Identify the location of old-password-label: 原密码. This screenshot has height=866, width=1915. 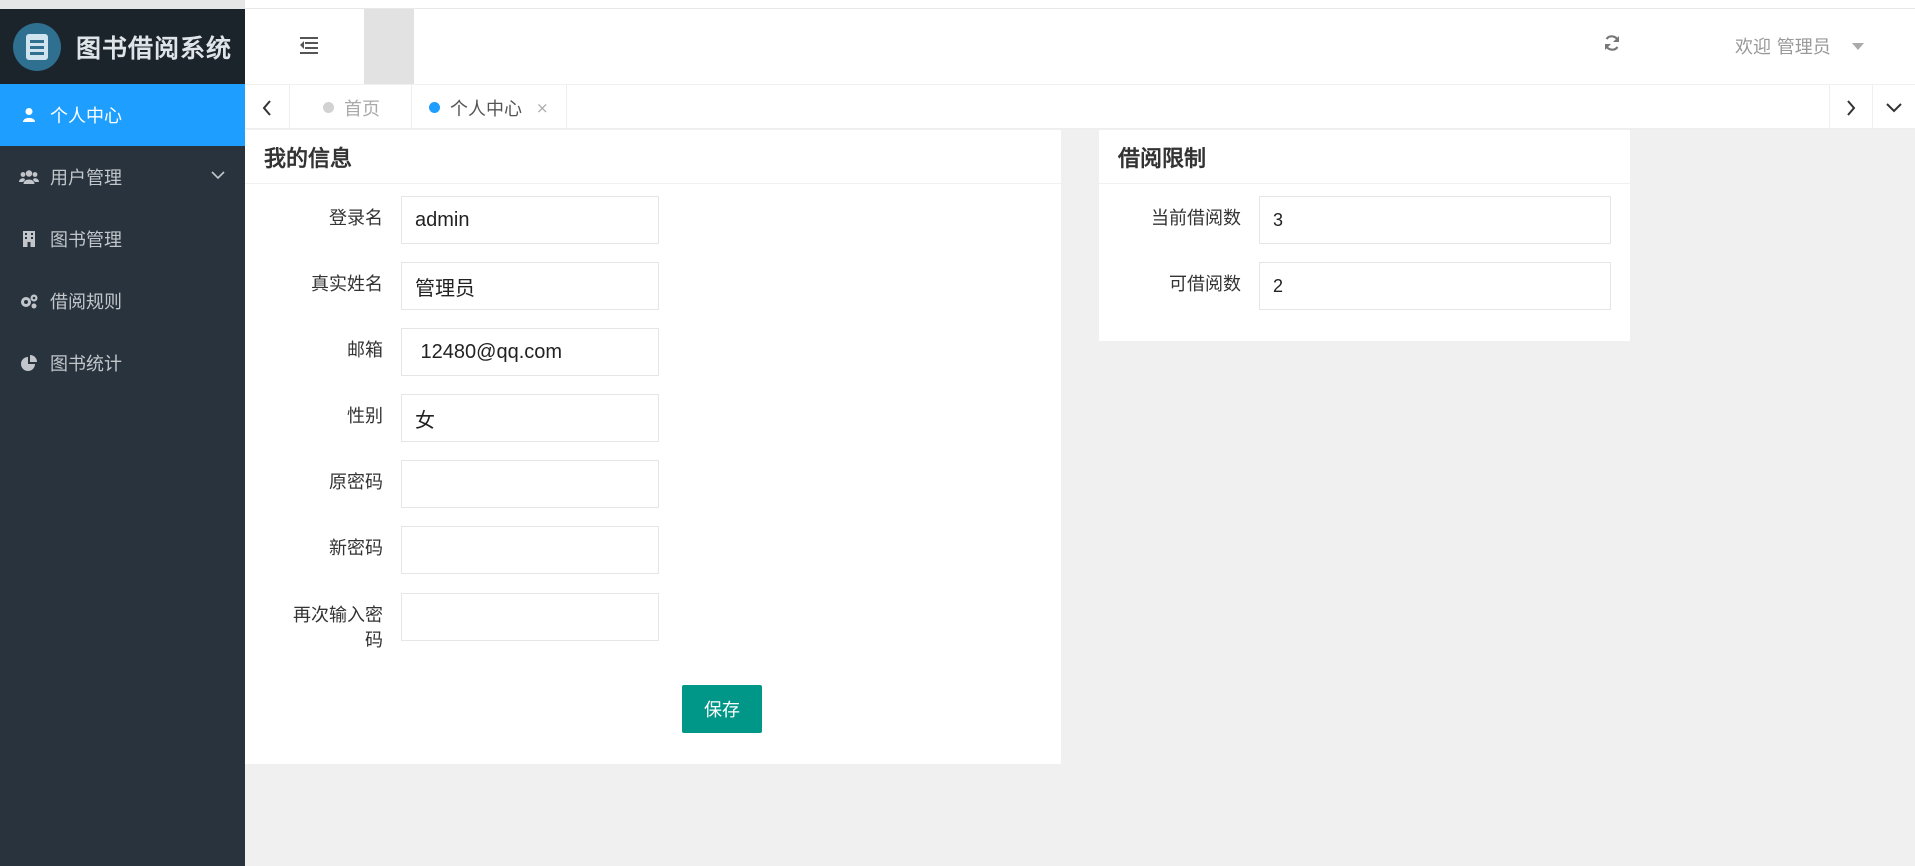
(356, 482).